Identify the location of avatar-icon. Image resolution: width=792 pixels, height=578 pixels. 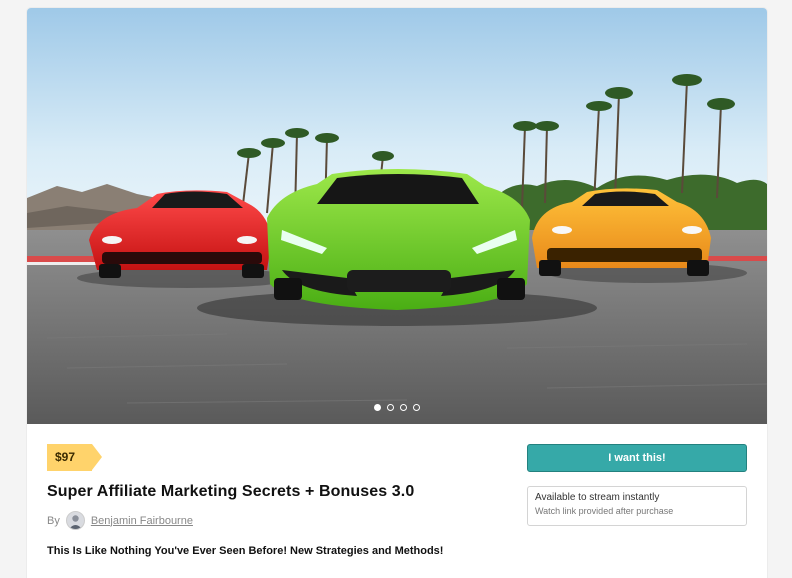
(75, 522).